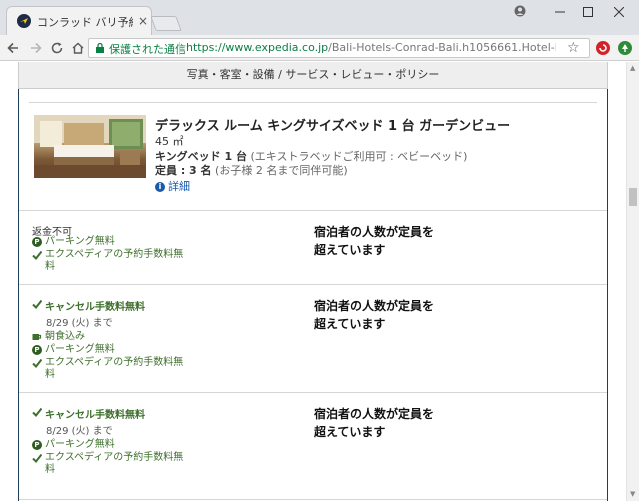 Image resolution: width=639 pixels, height=501 pixels. I want to click on feature-text: 朝食込み, so click(65, 336).